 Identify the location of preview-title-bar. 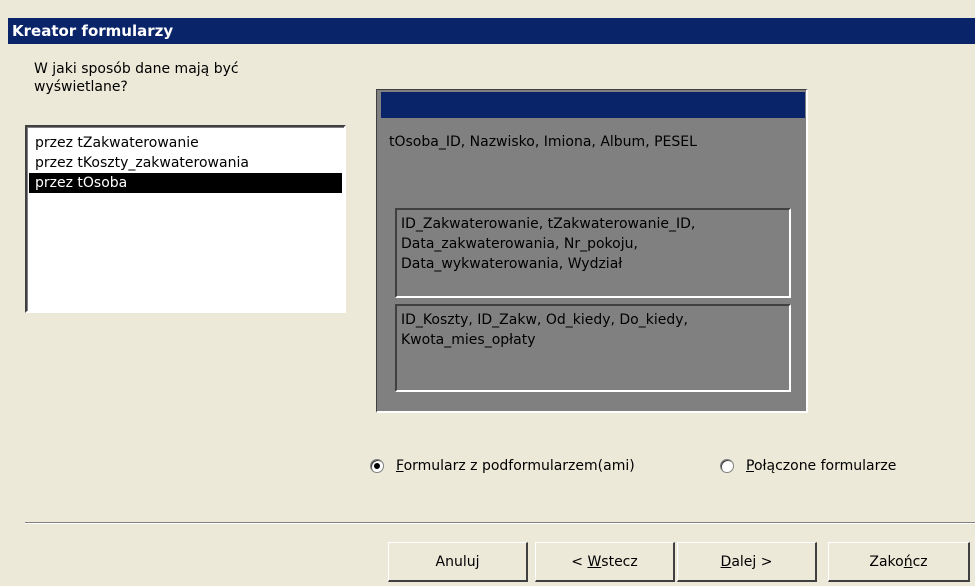
(593, 105).